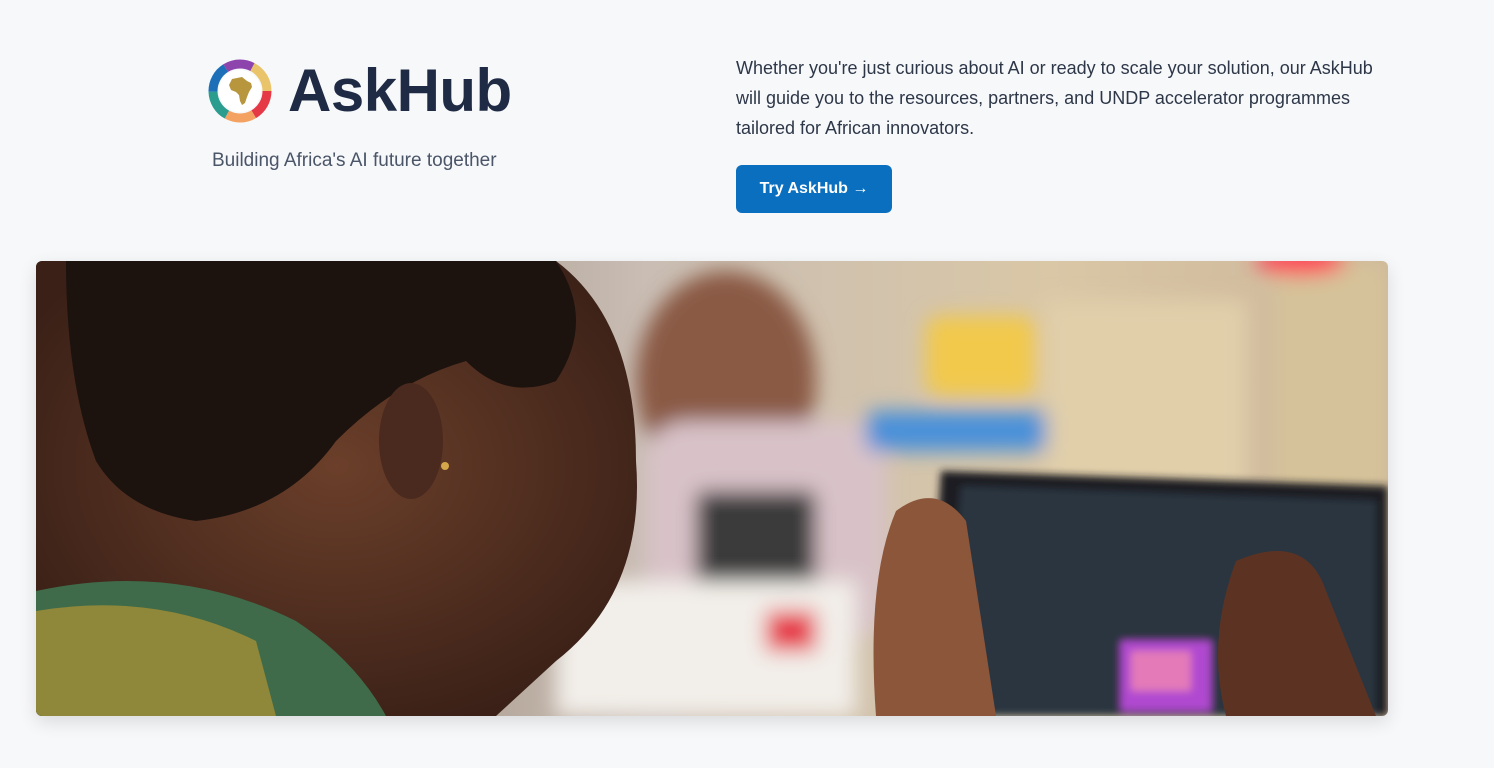 The height and width of the screenshot is (768, 1494). What do you see at coordinates (814, 189) in the screenshot?
I see `try-askhub-button: Try AskHub →` at bounding box center [814, 189].